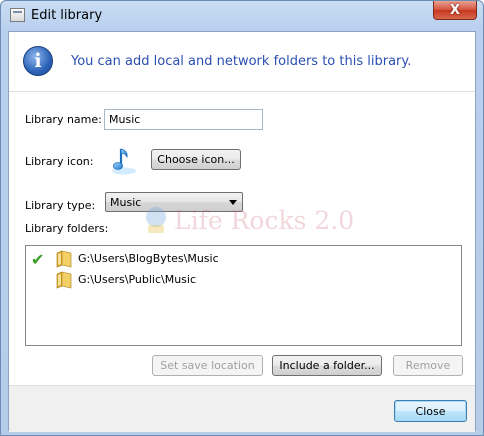  I want to click on title-bar: Edit library X, so click(242, 16).